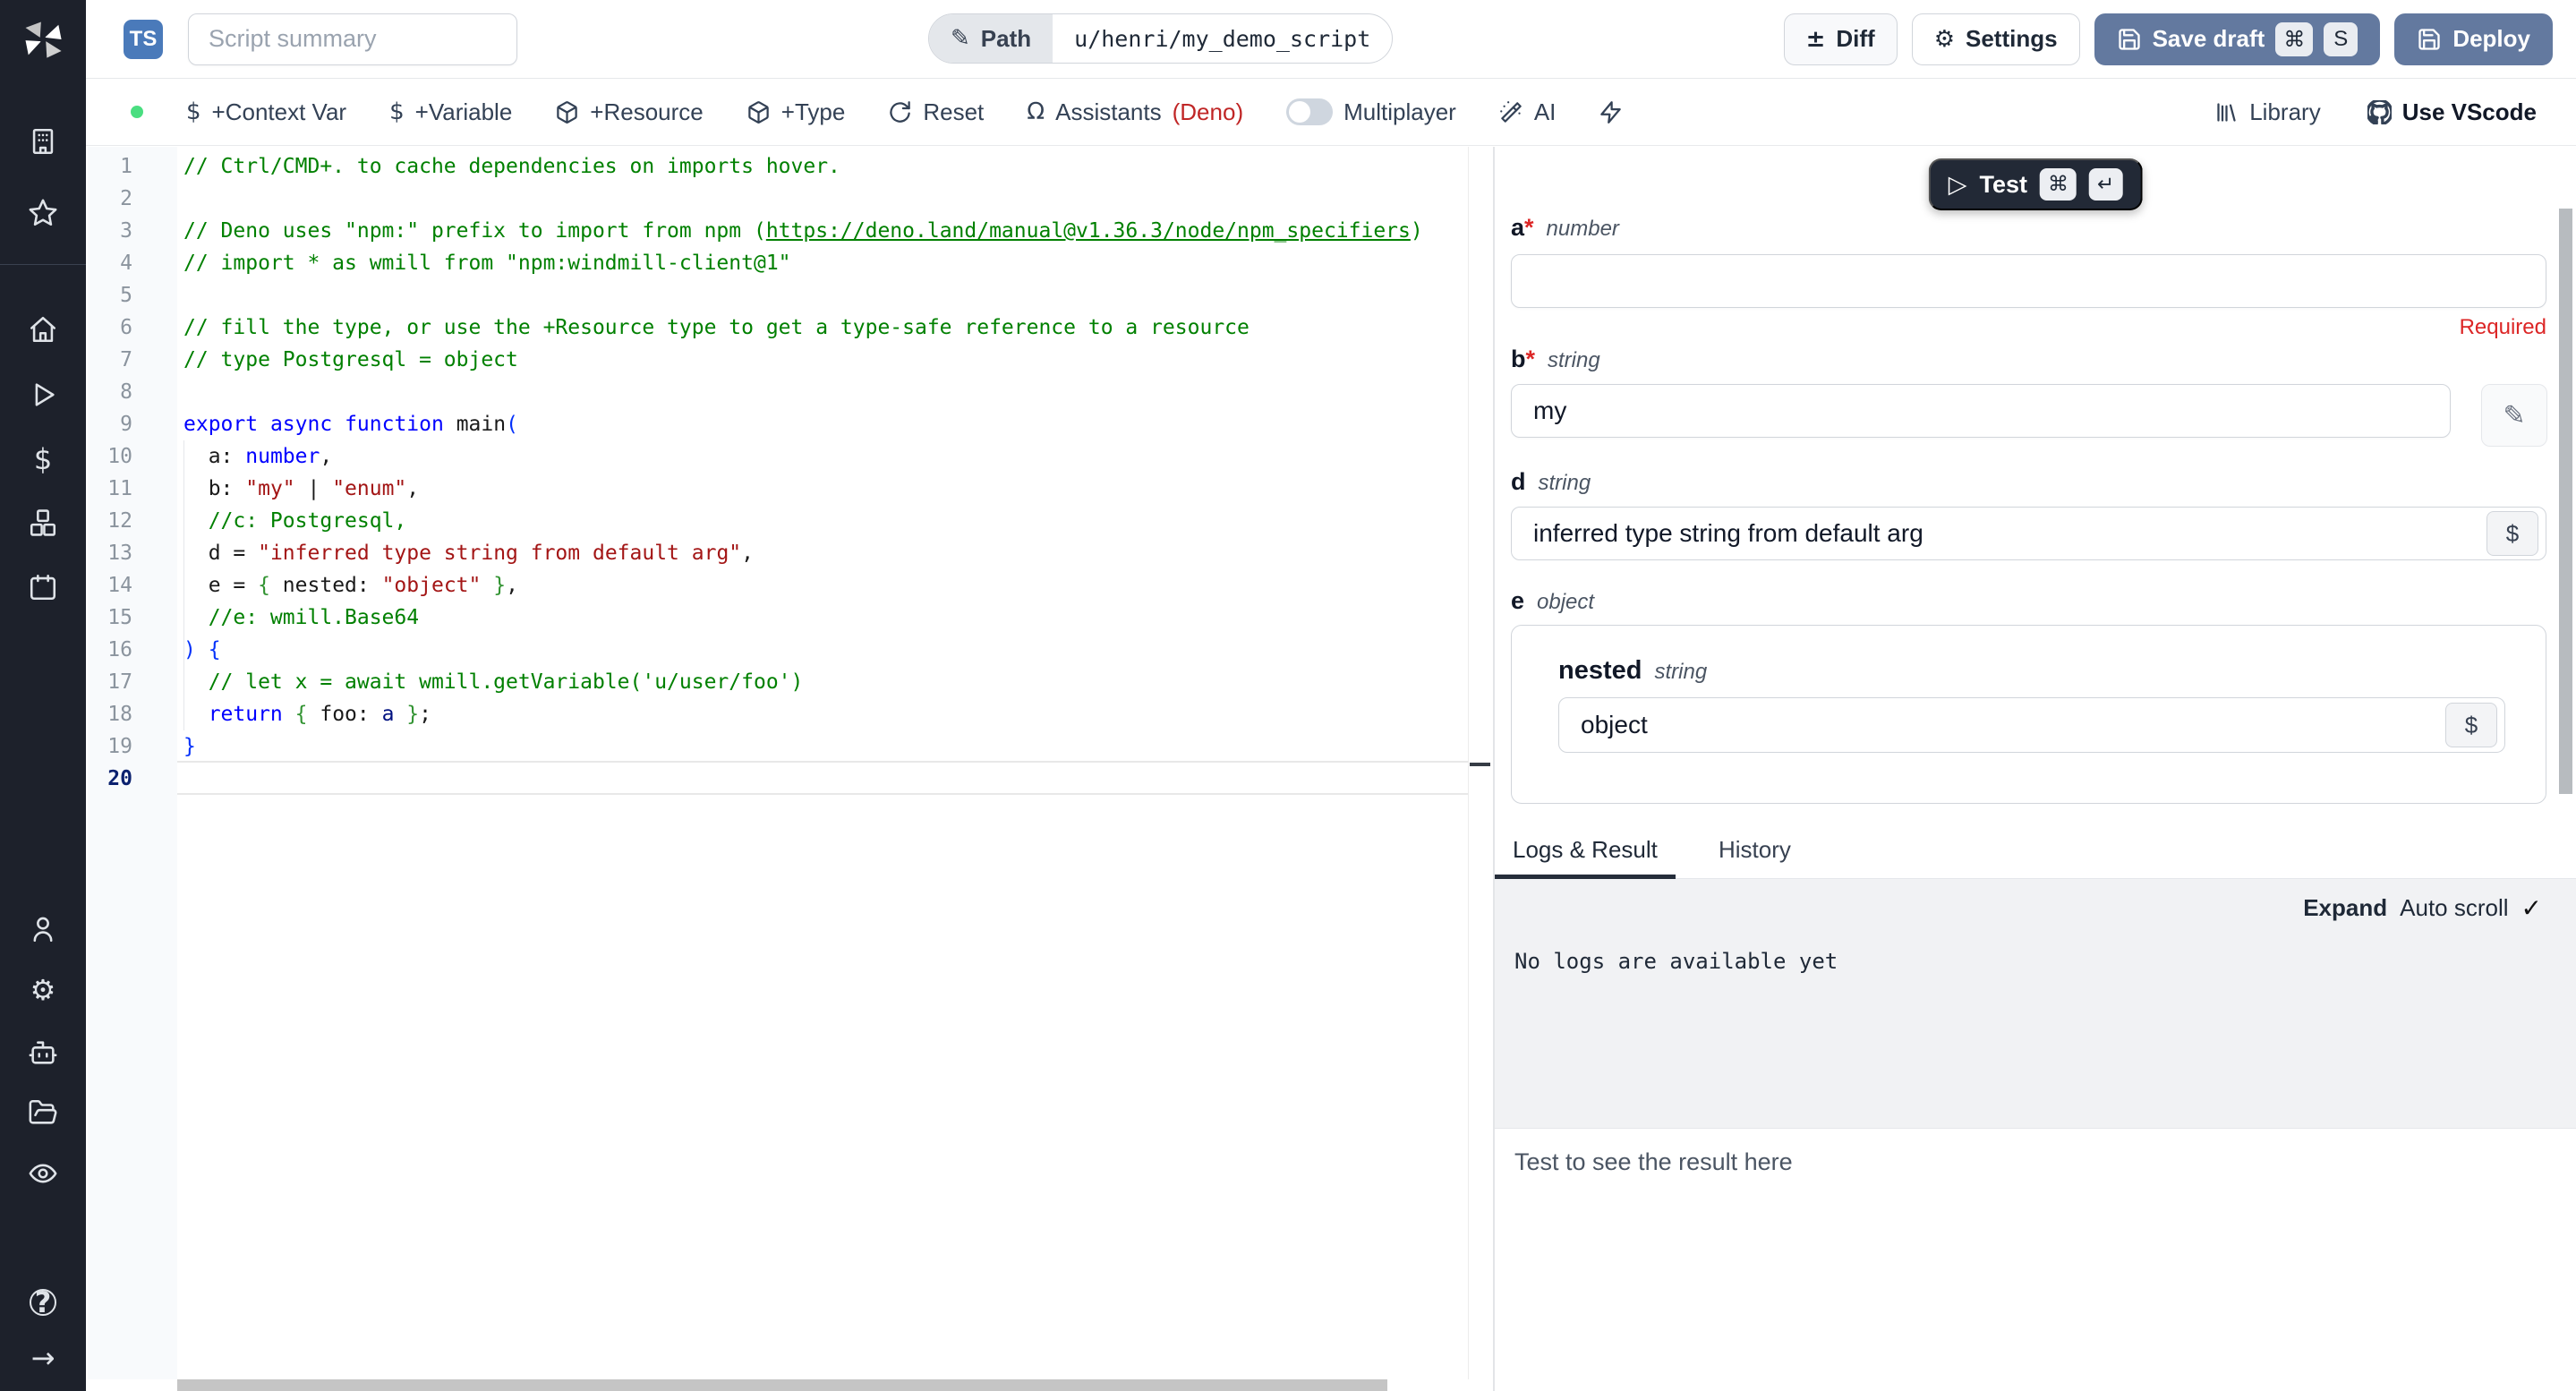 The image size is (2576, 1391). I want to click on line-number: 15, so click(119, 617).